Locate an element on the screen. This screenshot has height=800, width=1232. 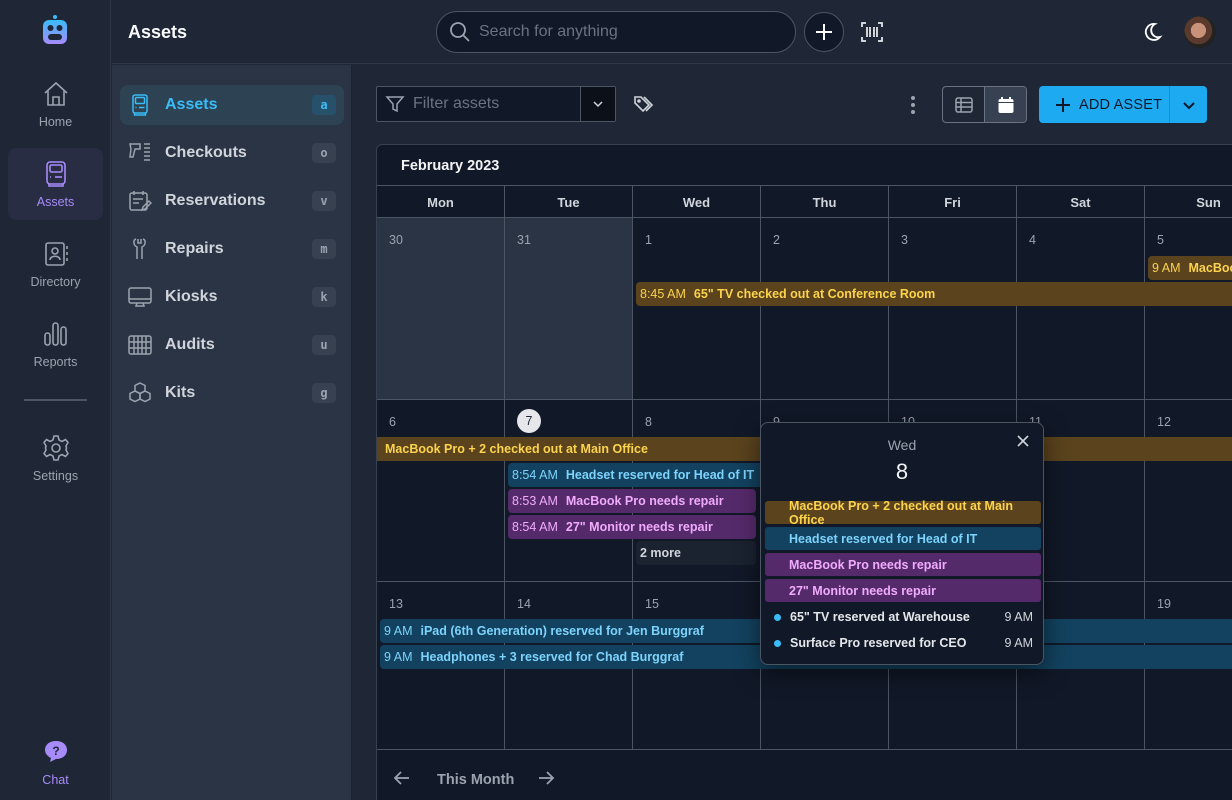
rail-item-home: Home is located at coordinates (55, 104).